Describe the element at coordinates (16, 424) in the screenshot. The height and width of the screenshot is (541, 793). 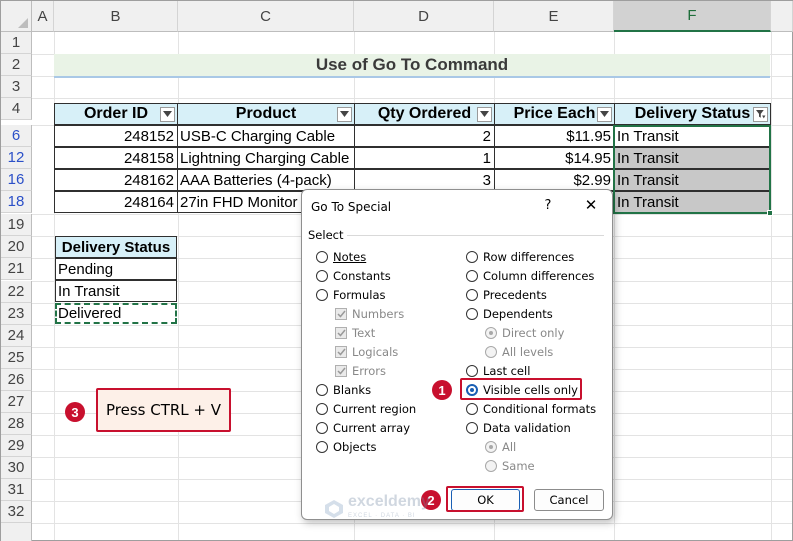
I see `row-header: 28` at that location.